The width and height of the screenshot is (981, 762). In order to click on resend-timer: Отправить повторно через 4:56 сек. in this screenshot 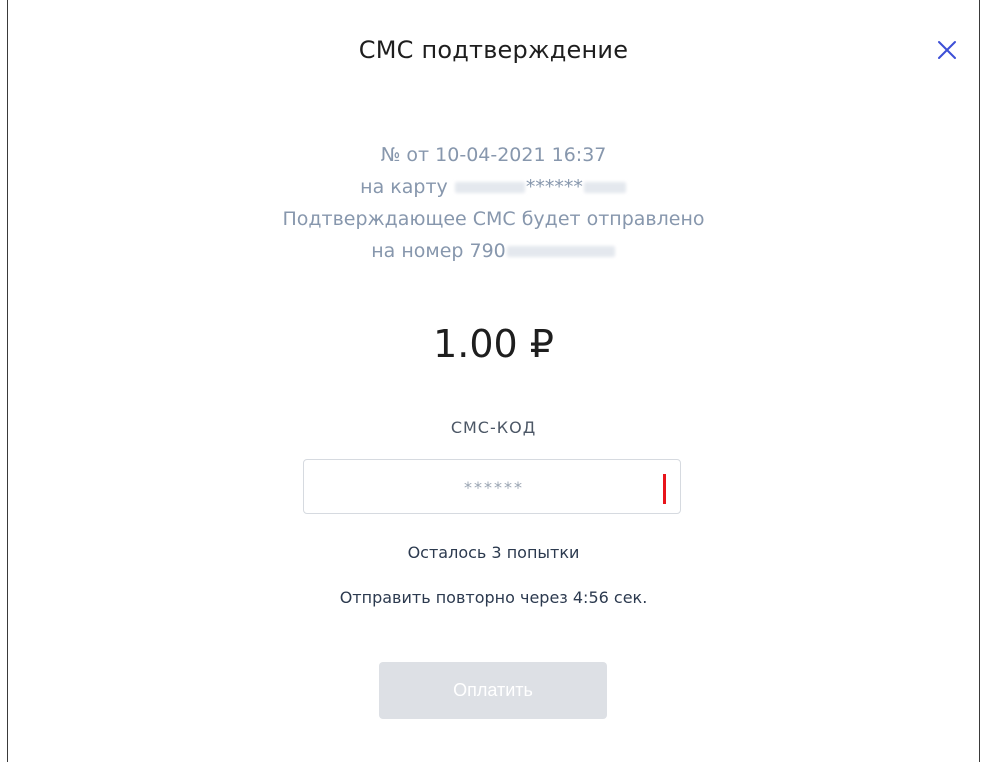, I will do `click(493, 597)`.